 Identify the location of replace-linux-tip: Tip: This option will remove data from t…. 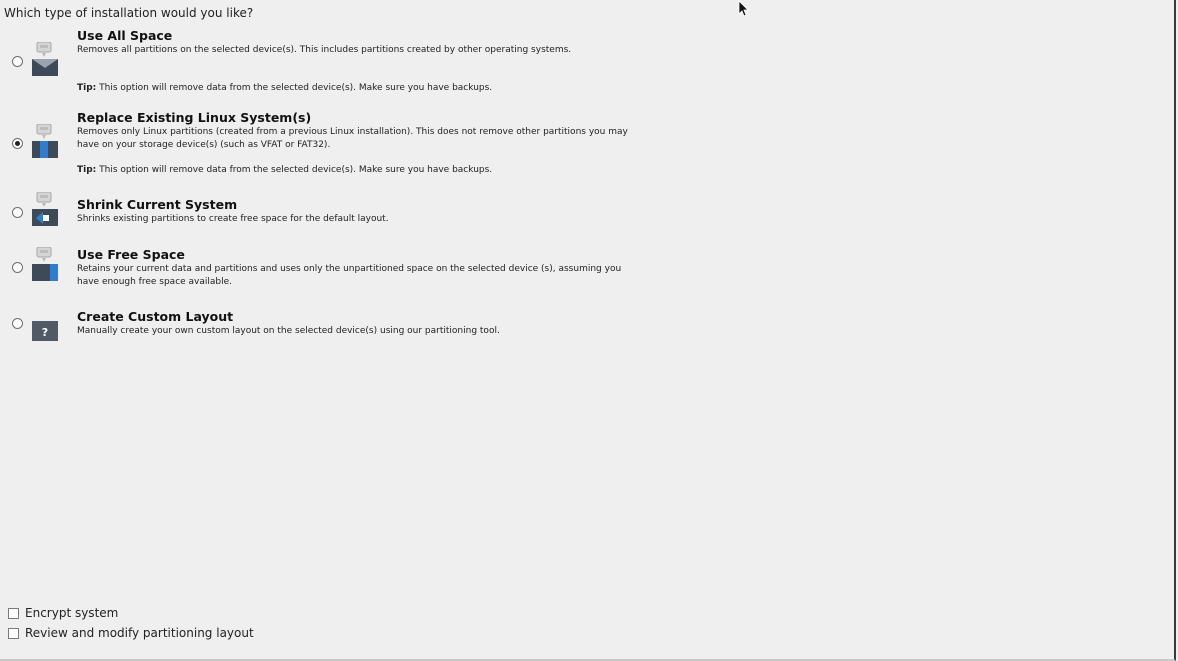
(284, 170).